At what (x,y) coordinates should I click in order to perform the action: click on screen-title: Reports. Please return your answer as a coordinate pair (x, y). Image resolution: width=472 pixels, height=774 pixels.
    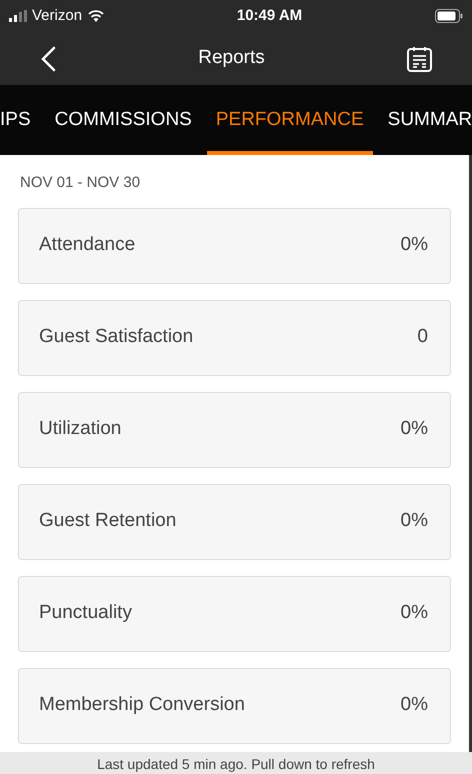
    Looking at the image, I should click on (231, 58).